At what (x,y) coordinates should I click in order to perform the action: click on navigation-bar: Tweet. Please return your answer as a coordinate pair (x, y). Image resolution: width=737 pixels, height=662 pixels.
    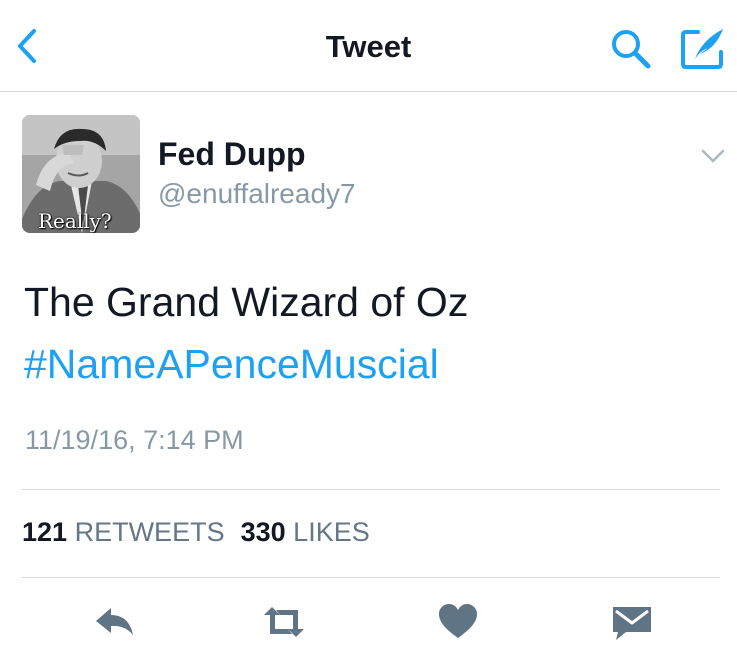
    Looking at the image, I should click on (368, 46).